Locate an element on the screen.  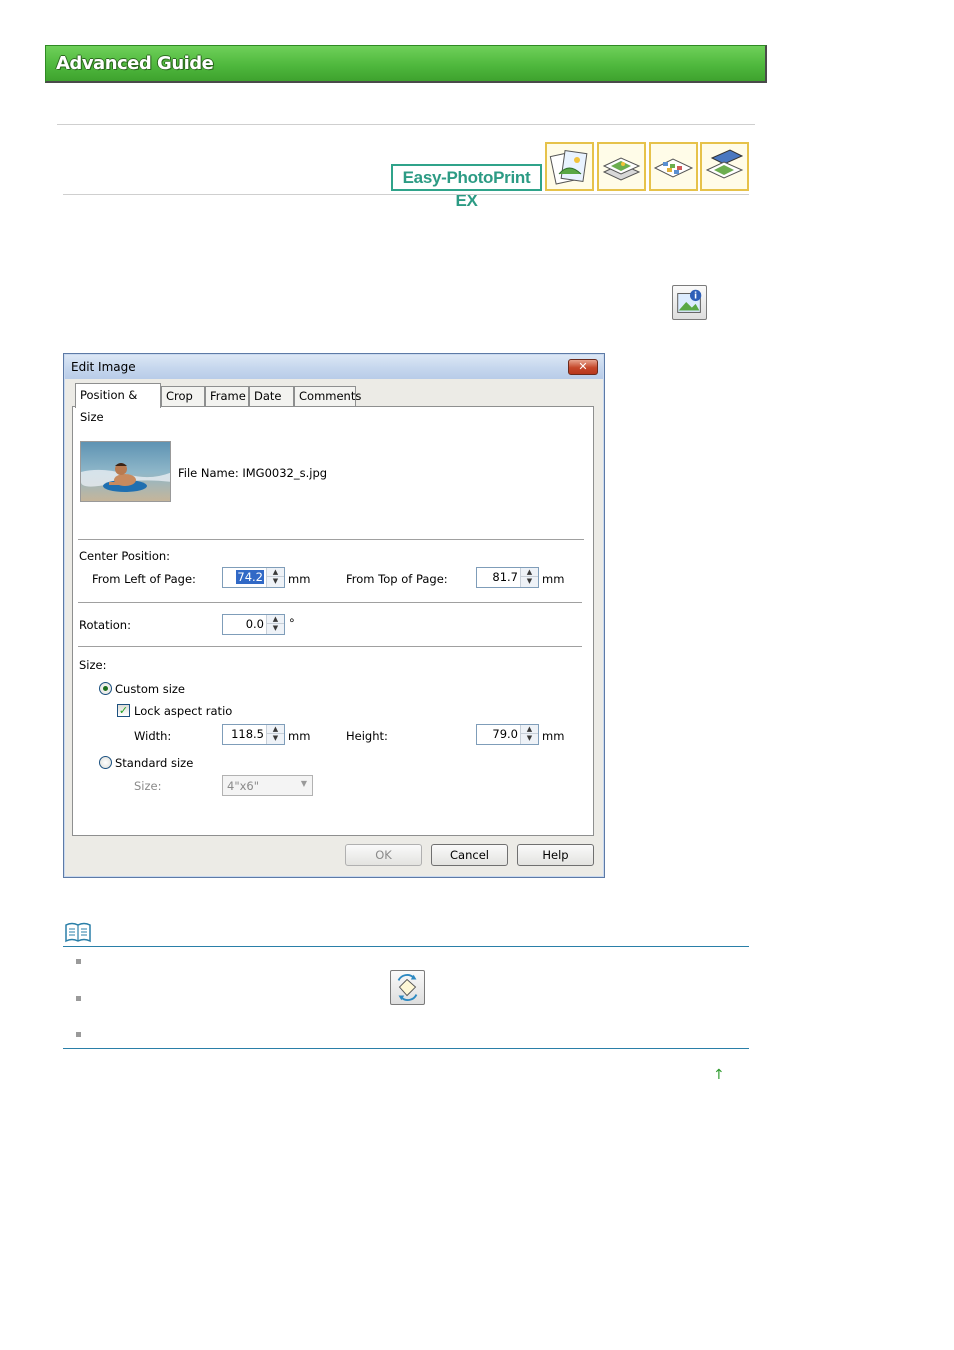
standard-size-radio is located at coordinates (105, 762).